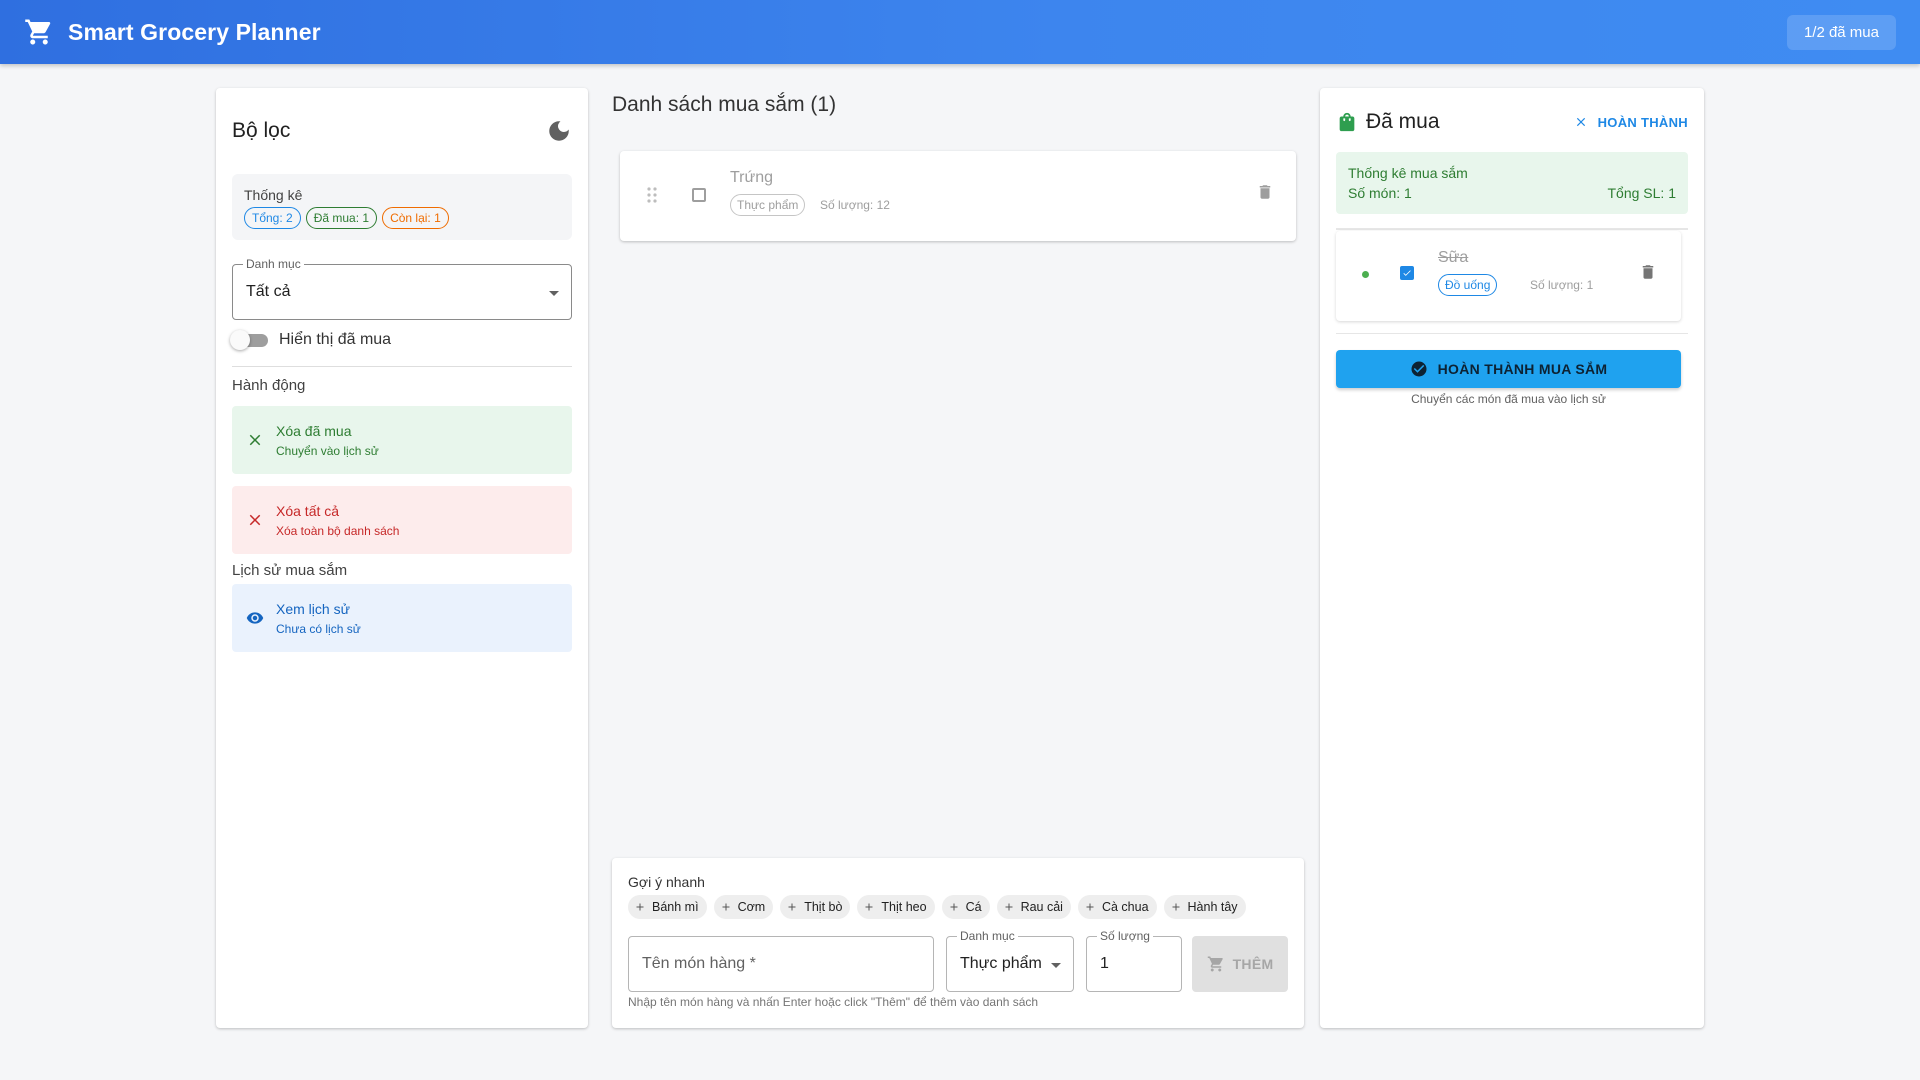 Image resolution: width=1920 pixels, height=1080 pixels. I want to click on add-button: THÊM, so click(1240, 964).